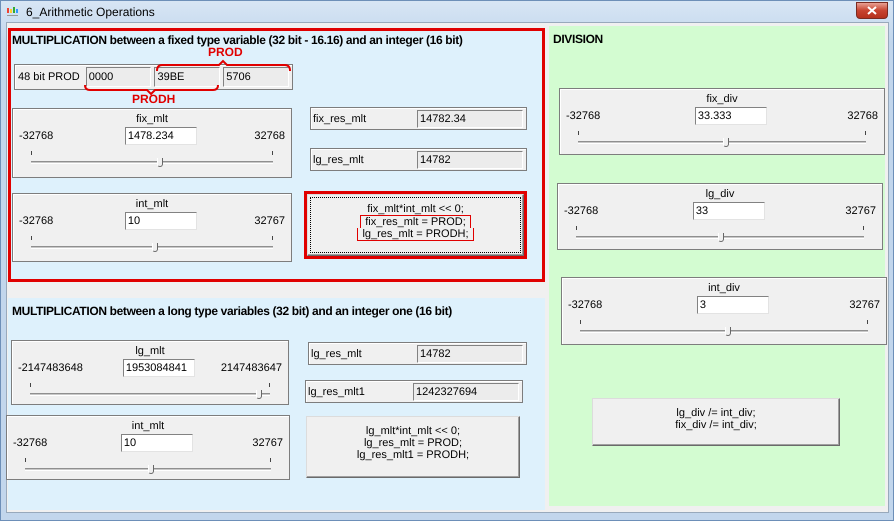  What do you see at coordinates (225, 52) in the screenshot?
I see `prod-label: PROD` at bounding box center [225, 52].